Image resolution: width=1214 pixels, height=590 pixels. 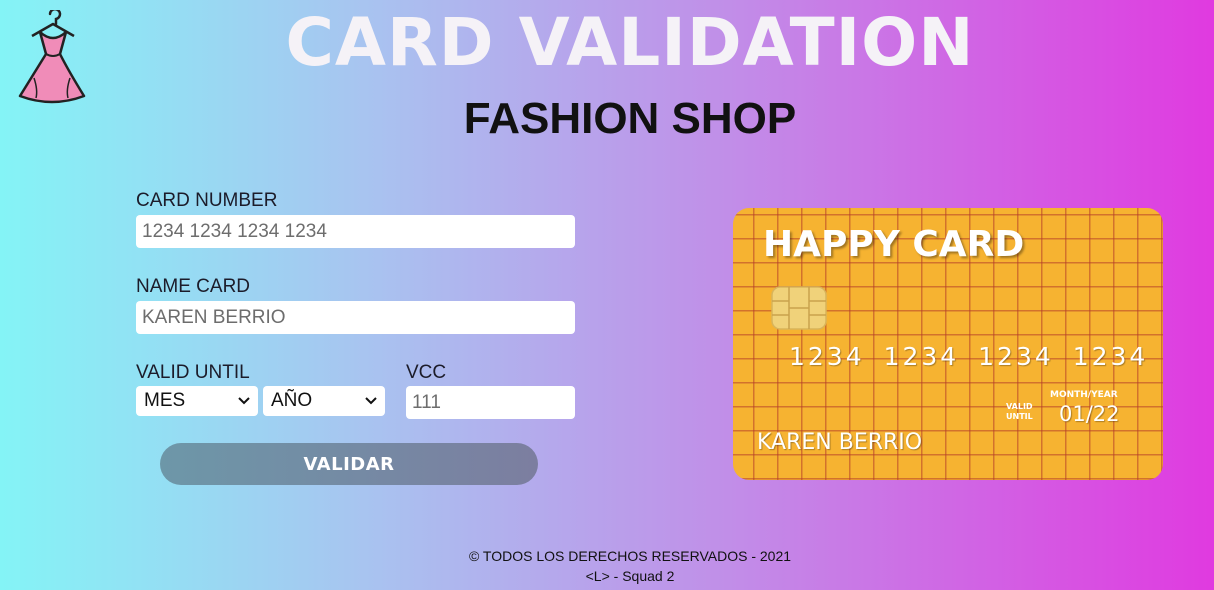 I want to click on year-select-value: AÑO, so click(x=292, y=400).